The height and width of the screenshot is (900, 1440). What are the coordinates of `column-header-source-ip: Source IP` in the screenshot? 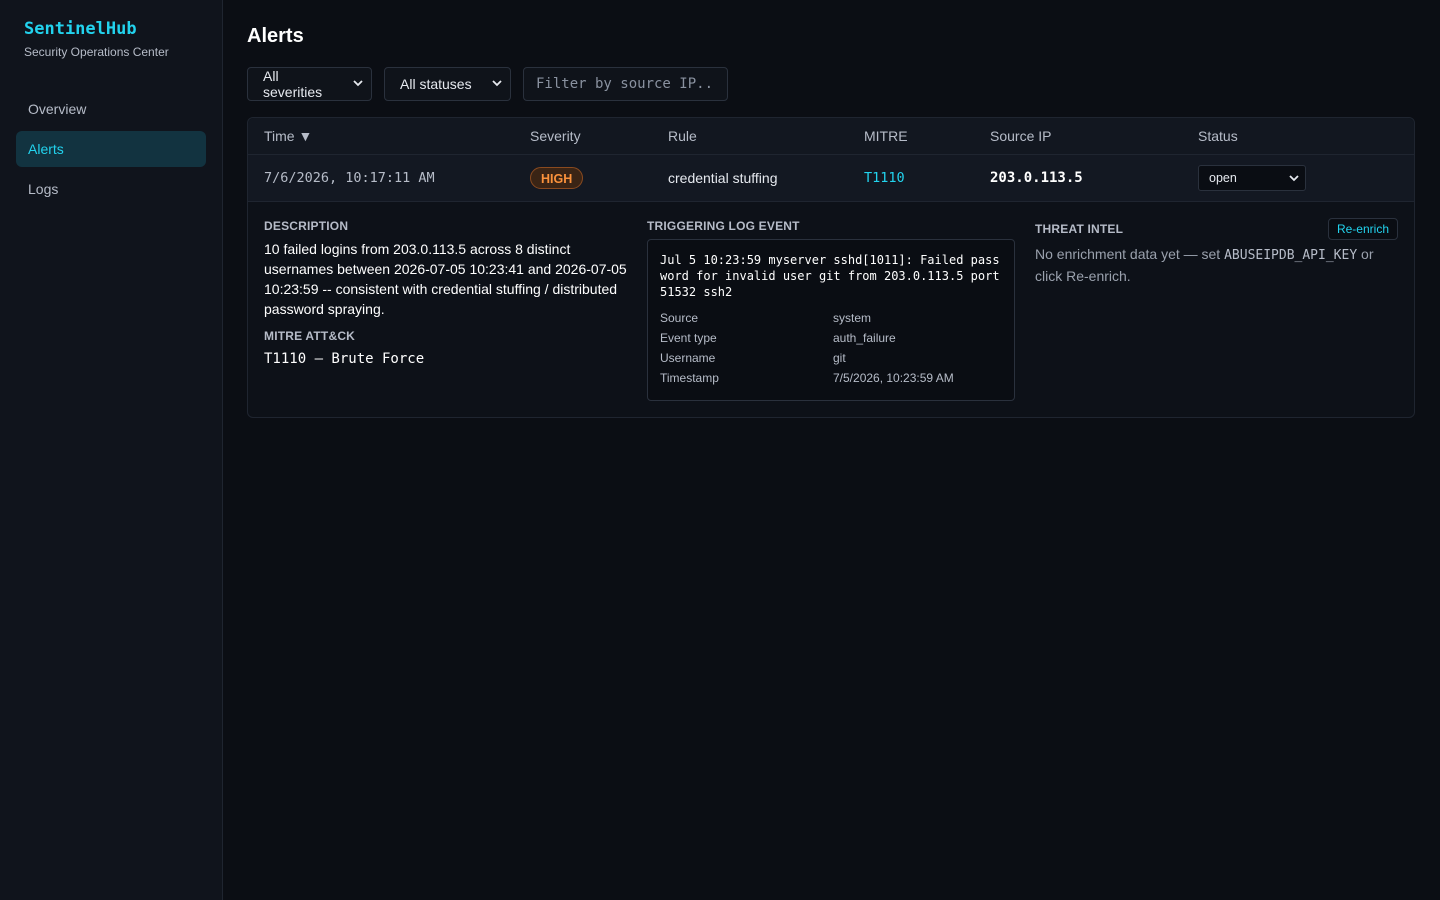 It's located at (1021, 136).